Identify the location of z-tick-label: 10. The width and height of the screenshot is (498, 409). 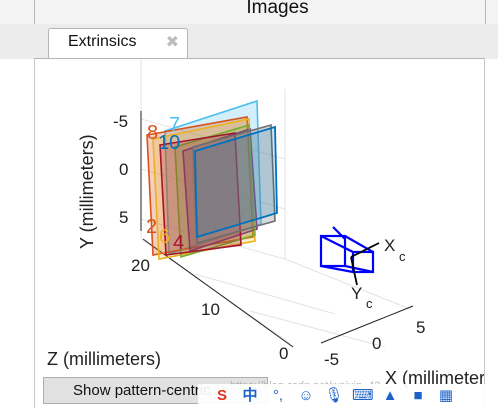
(210, 309).